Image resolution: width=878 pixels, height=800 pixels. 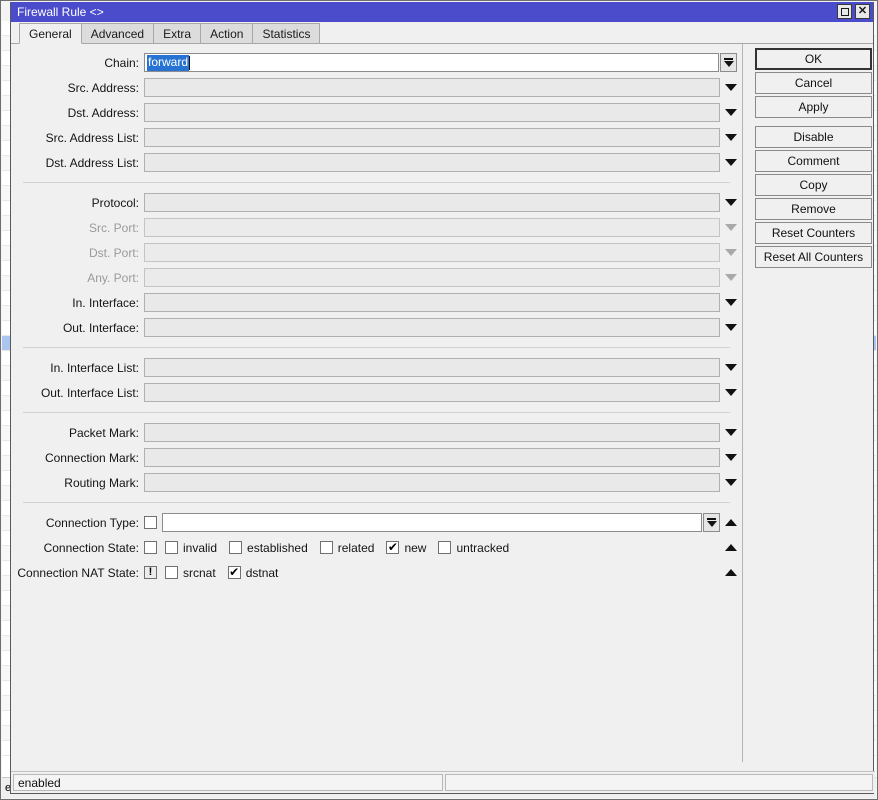 I want to click on checkbox-dstnat: ✔, so click(x=234, y=572).